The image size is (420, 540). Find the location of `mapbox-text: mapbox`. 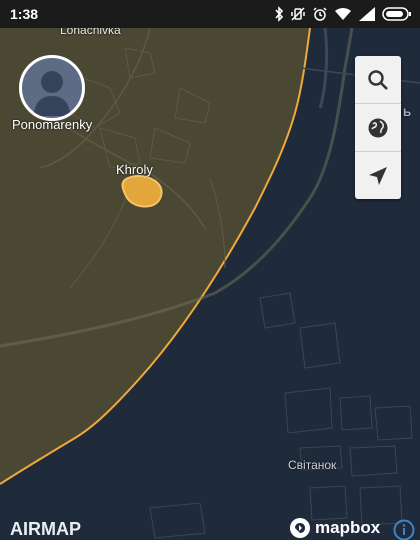

mapbox-text: mapbox is located at coordinates (348, 527).